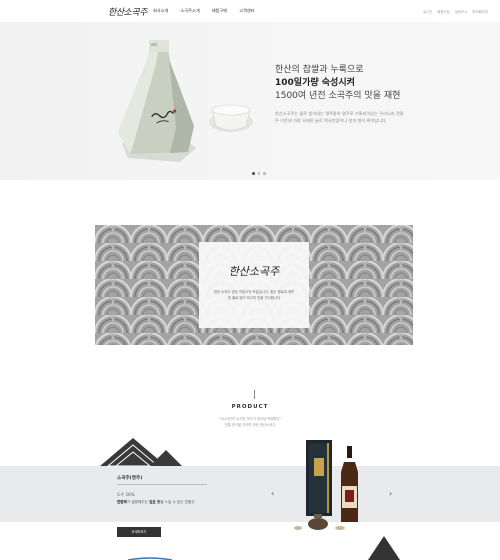 The height and width of the screenshot is (560, 500). Describe the element at coordinates (272, 493) in the screenshot. I see `chevron-left-icon: ‹` at that location.